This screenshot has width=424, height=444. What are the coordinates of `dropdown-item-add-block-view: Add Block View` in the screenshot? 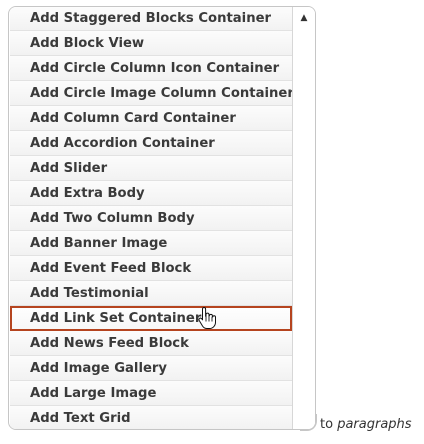 It's located at (151, 43).